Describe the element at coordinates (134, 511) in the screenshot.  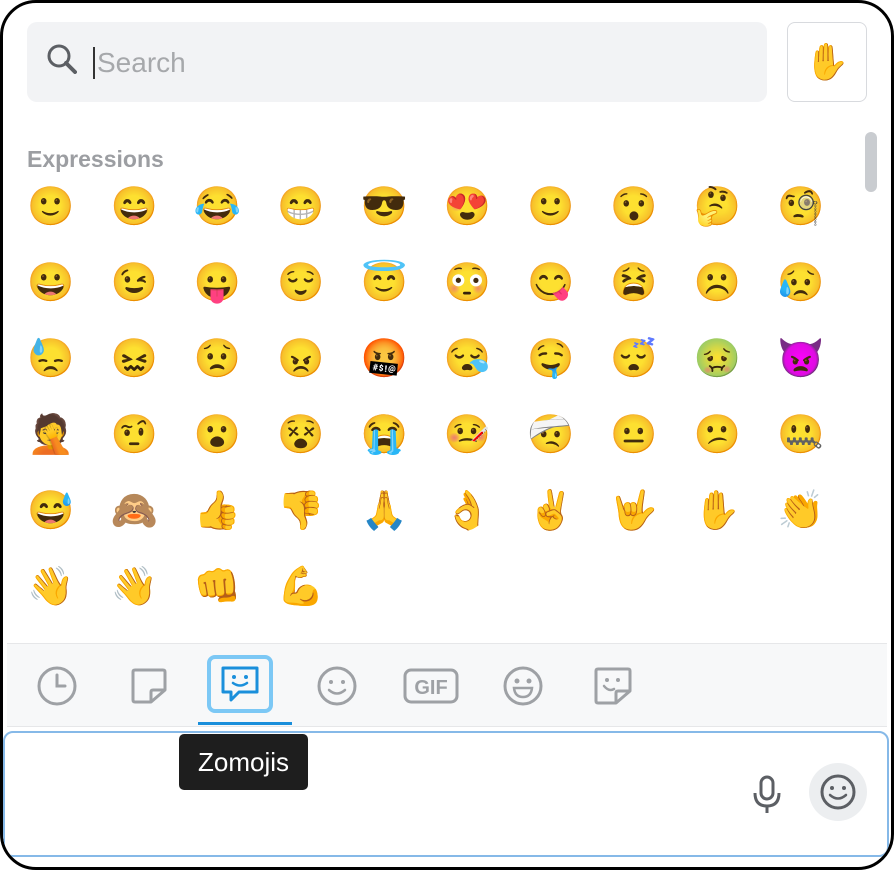
I see `emoji-item: 🙈` at that location.